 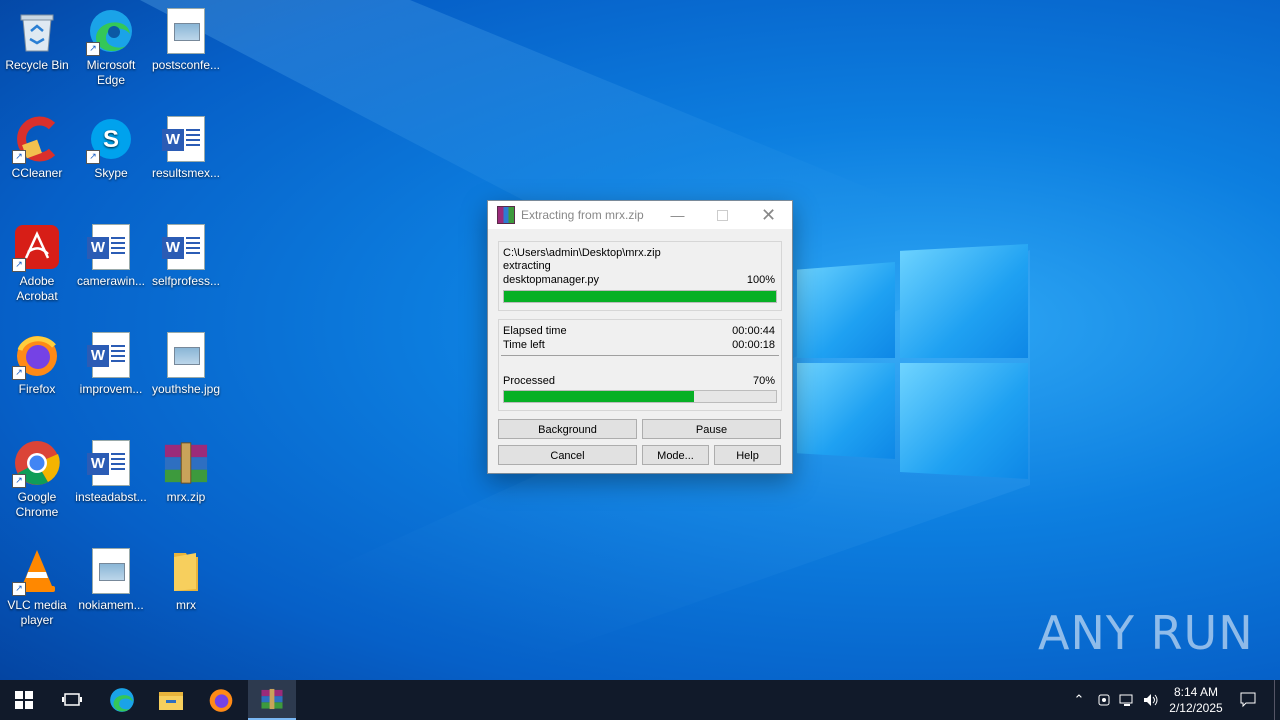 I want to click on network-button, so click(x=1127, y=700).